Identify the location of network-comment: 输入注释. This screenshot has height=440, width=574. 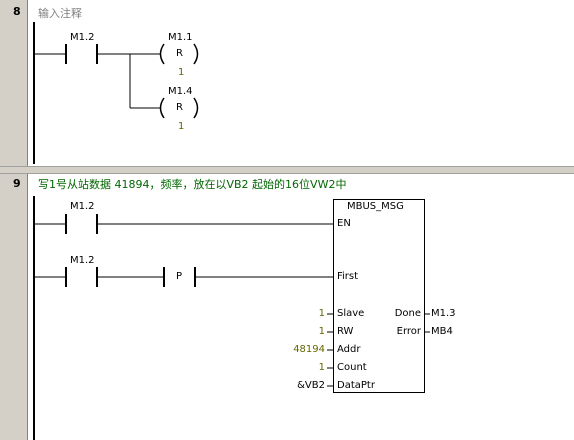
(60, 13).